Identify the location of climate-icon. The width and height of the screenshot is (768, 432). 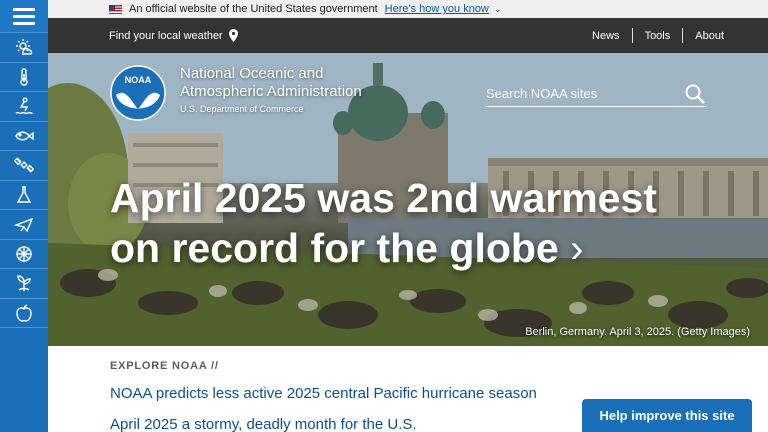
(24, 77).